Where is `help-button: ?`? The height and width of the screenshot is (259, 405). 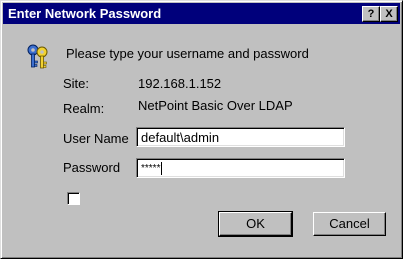 help-button: ? is located at coordinates (371, 14).